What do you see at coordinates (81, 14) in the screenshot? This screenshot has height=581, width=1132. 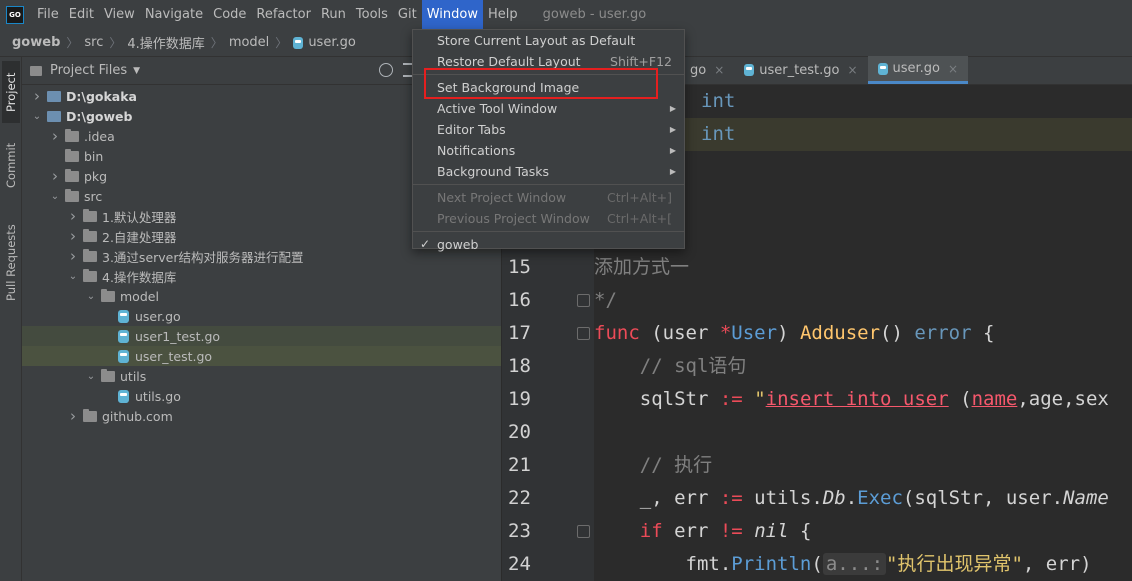 I see `menu-edit: Edit` at bounding box center [81, 14].